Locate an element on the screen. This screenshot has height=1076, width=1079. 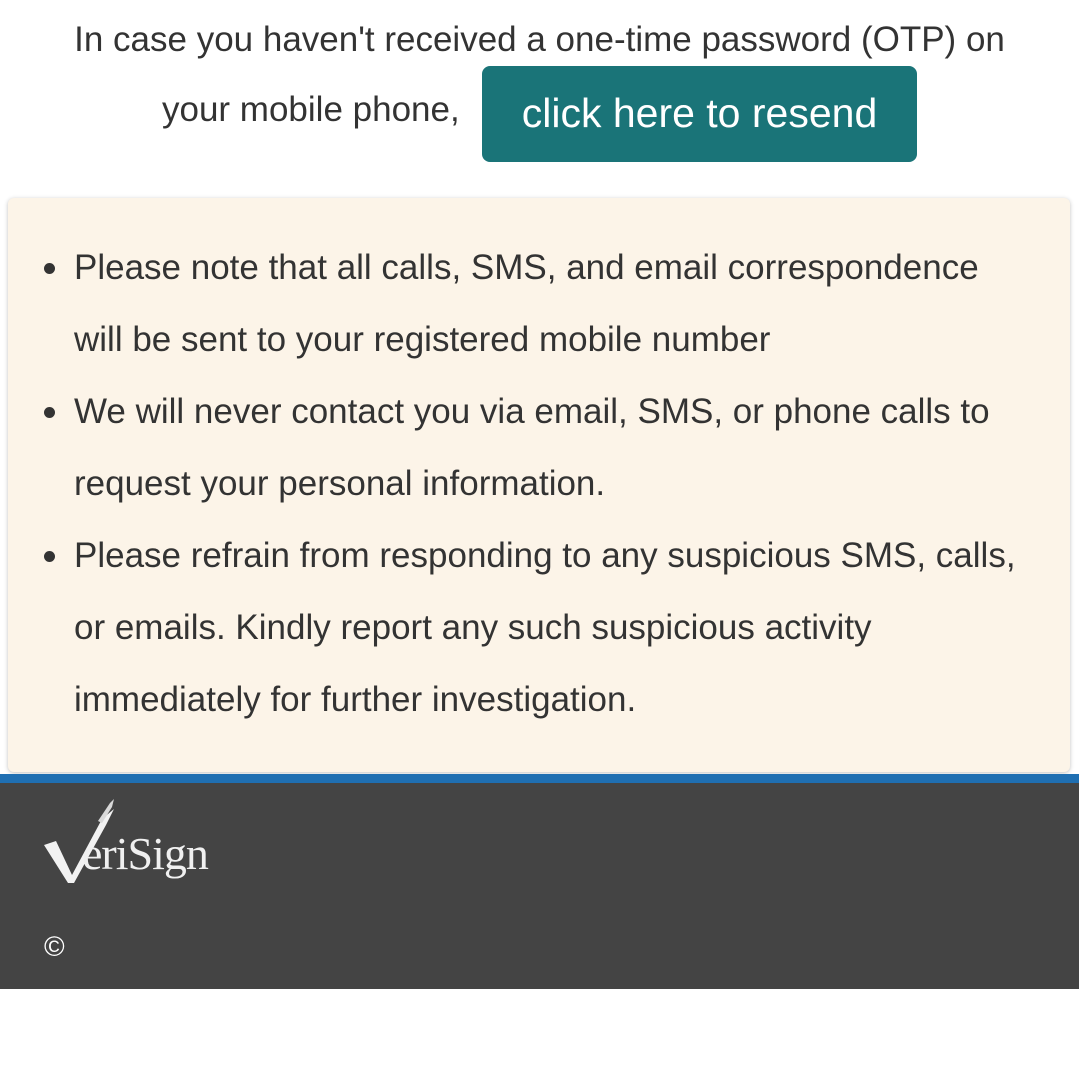
svg-text: eriSign is located at coordinates (145, 853).